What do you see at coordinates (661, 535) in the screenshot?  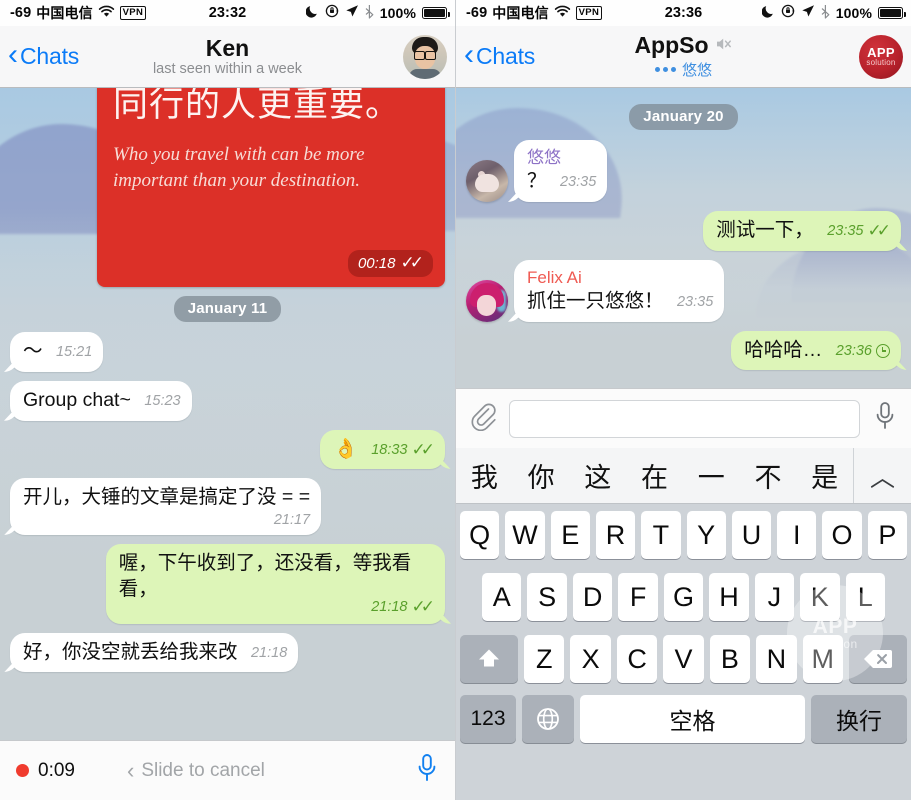 I see `key-t: T` at bounding box center [661, 535].